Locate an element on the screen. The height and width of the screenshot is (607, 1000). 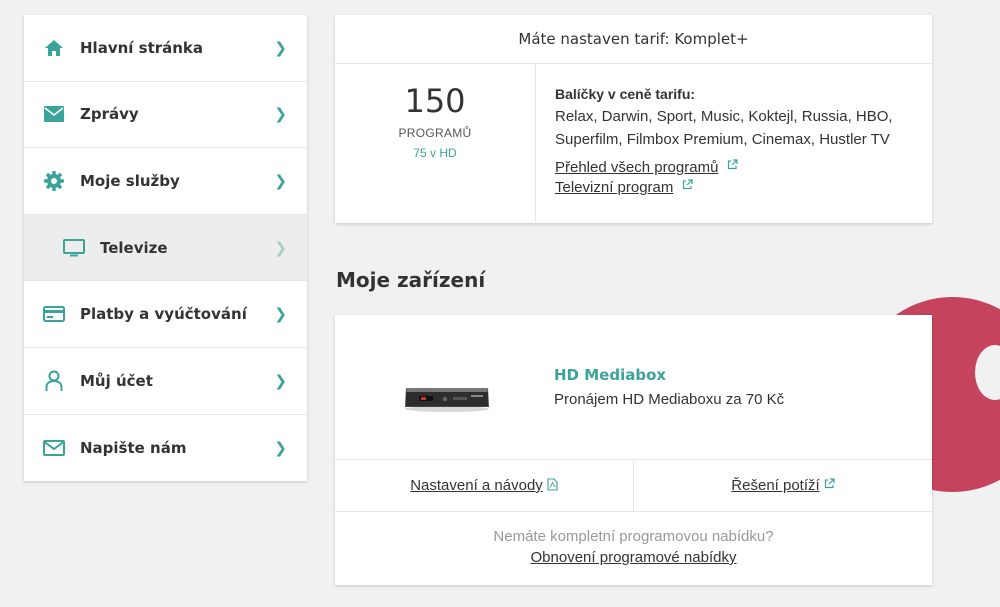
sidebar-item-write-us: Napište nám ❯ is located at coordinates (165, 448).